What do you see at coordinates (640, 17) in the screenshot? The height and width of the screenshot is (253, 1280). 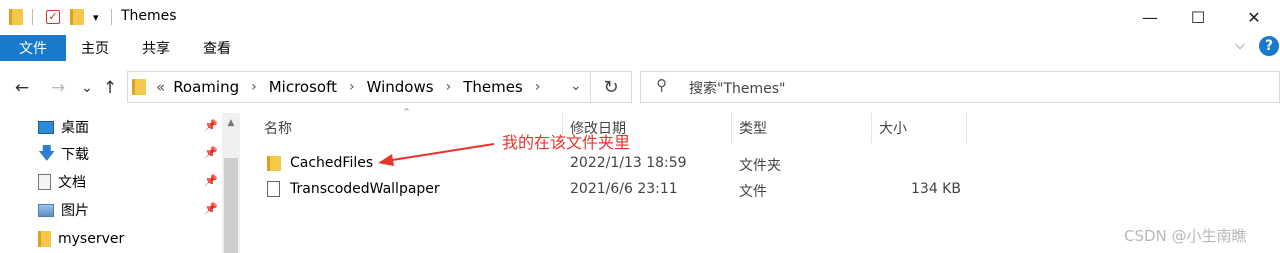 I see `title-bar` at bounding box center [640, 17].